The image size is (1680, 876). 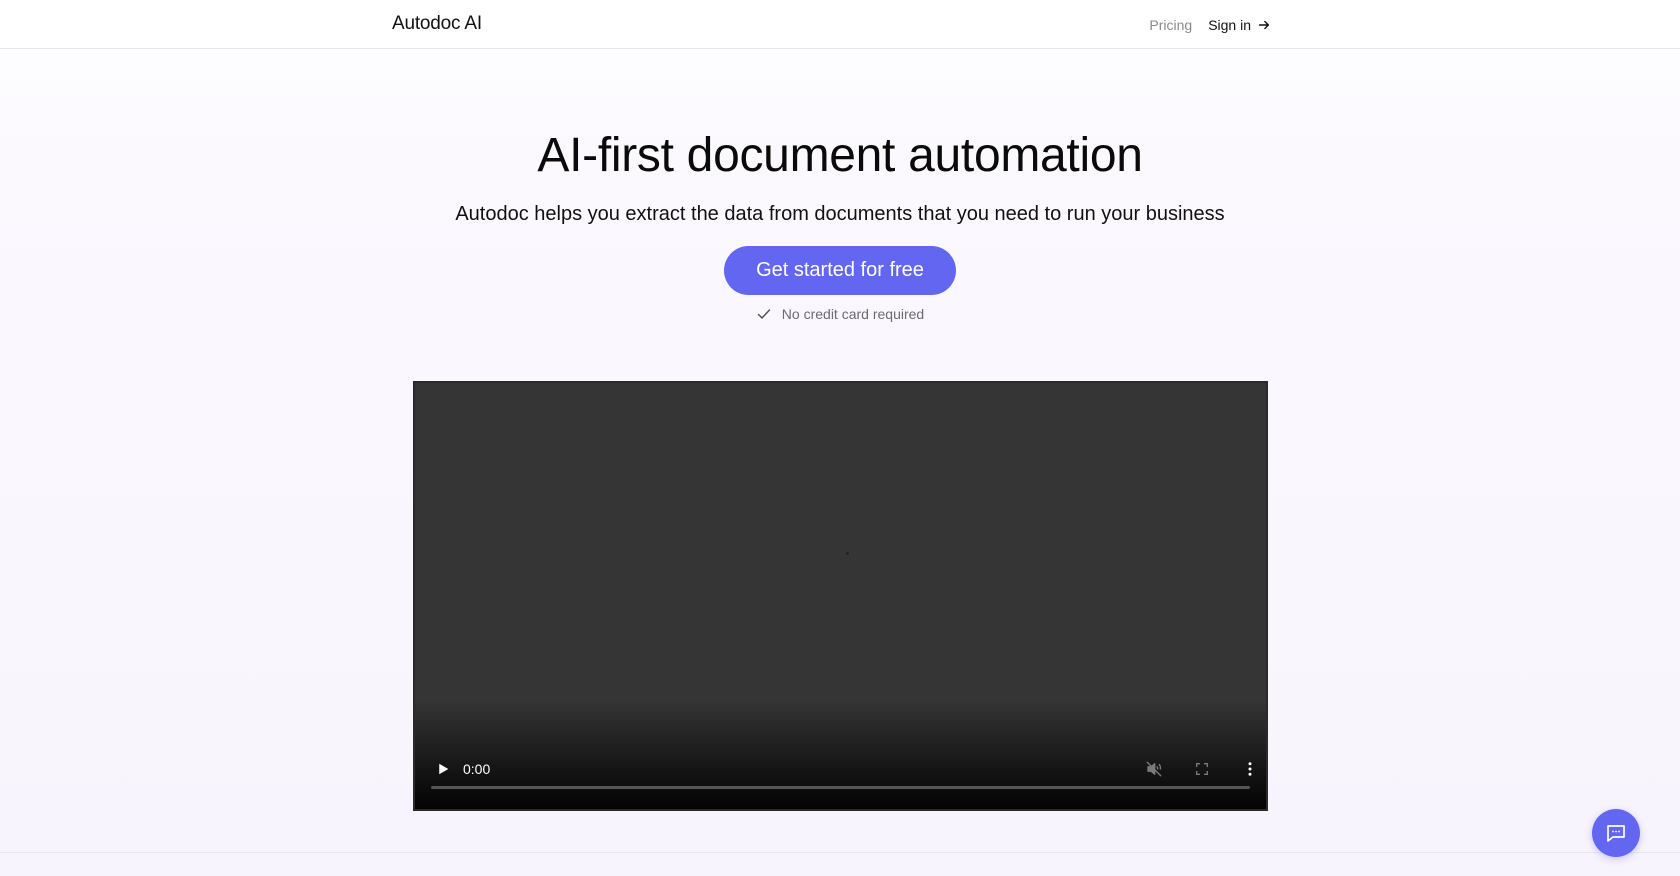 What do you see at coordinates (1170, 25) in the screenshot?
I see `pricing-link: Pricing` at bounding box center [1170, 25].